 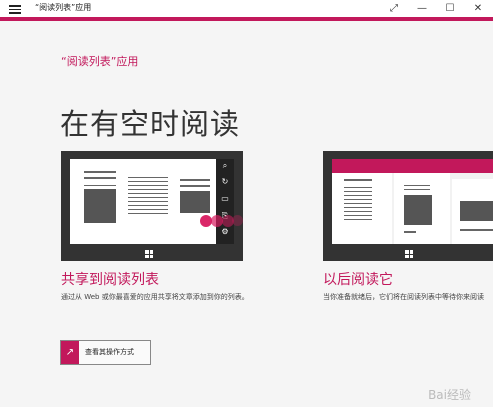 I want to click on app-heading: “阅读列表”应用, so click(x=100, y=61).